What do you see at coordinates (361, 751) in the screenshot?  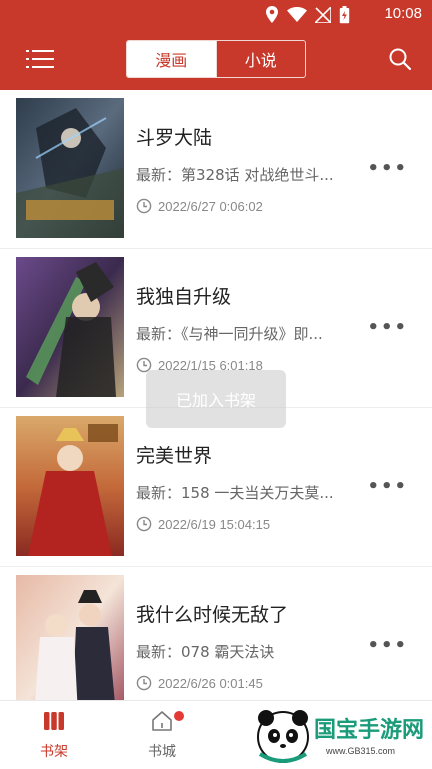 I see `watermark-url: www.GB315.com` at bounding box center [361, 751].